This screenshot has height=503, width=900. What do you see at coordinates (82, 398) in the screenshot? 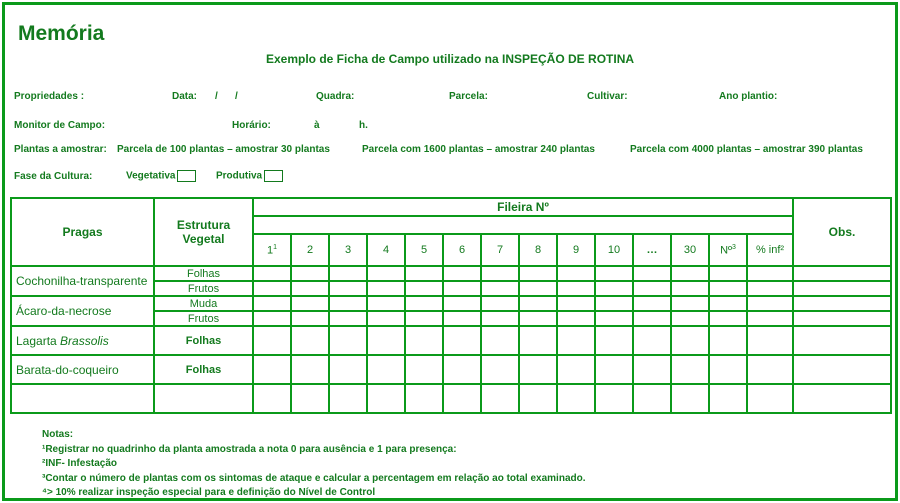
I see `empty-cell` at bounding box center [82, 398].